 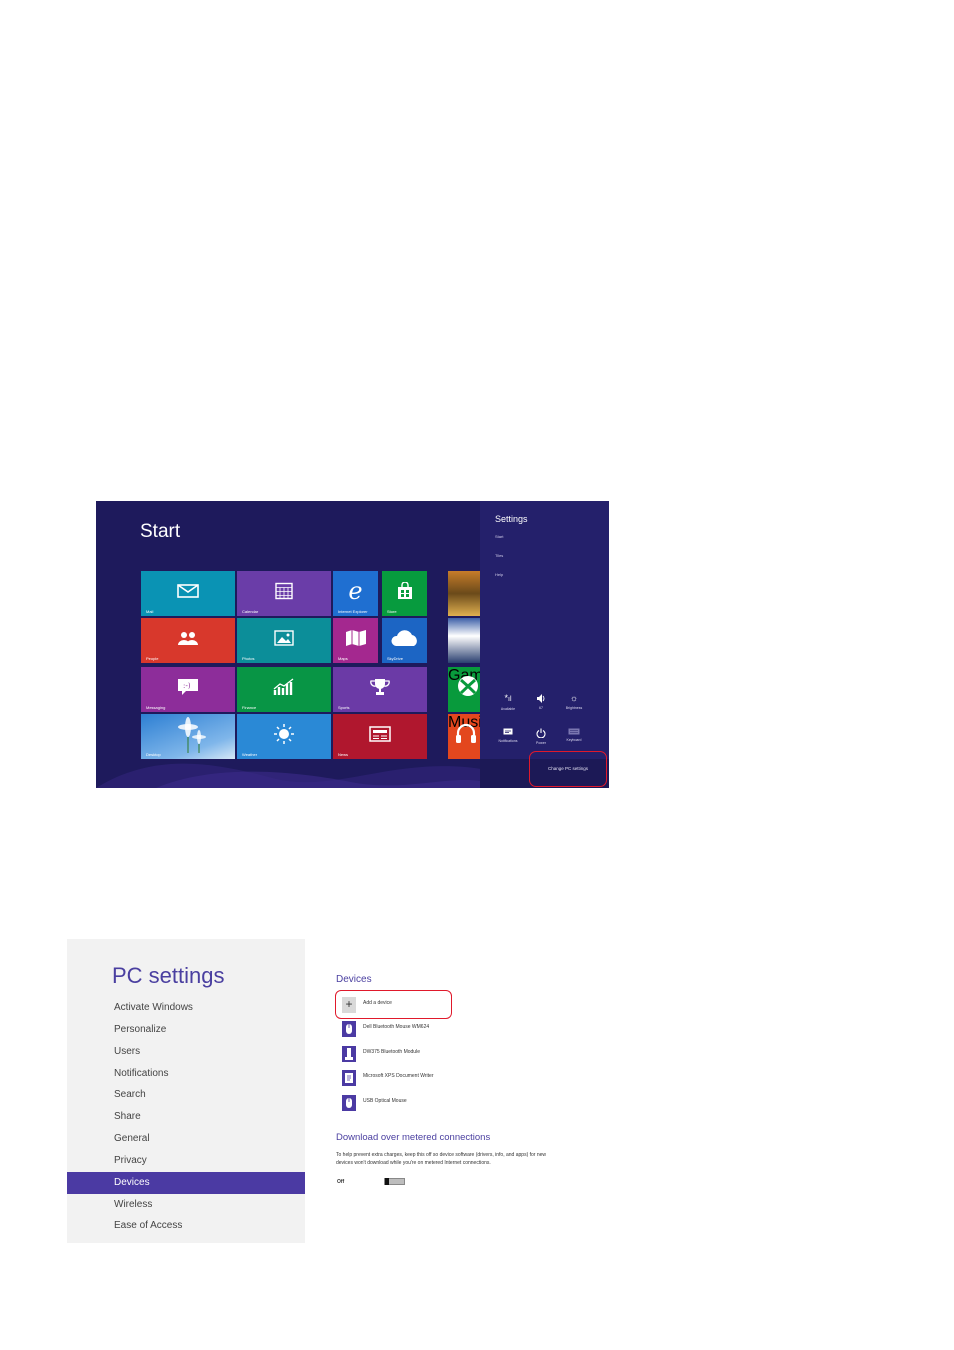 What do you see at coordinates (499, 574) in the screenshot?
I see `charm-item-help: Help` at bounding box center [499, 574].